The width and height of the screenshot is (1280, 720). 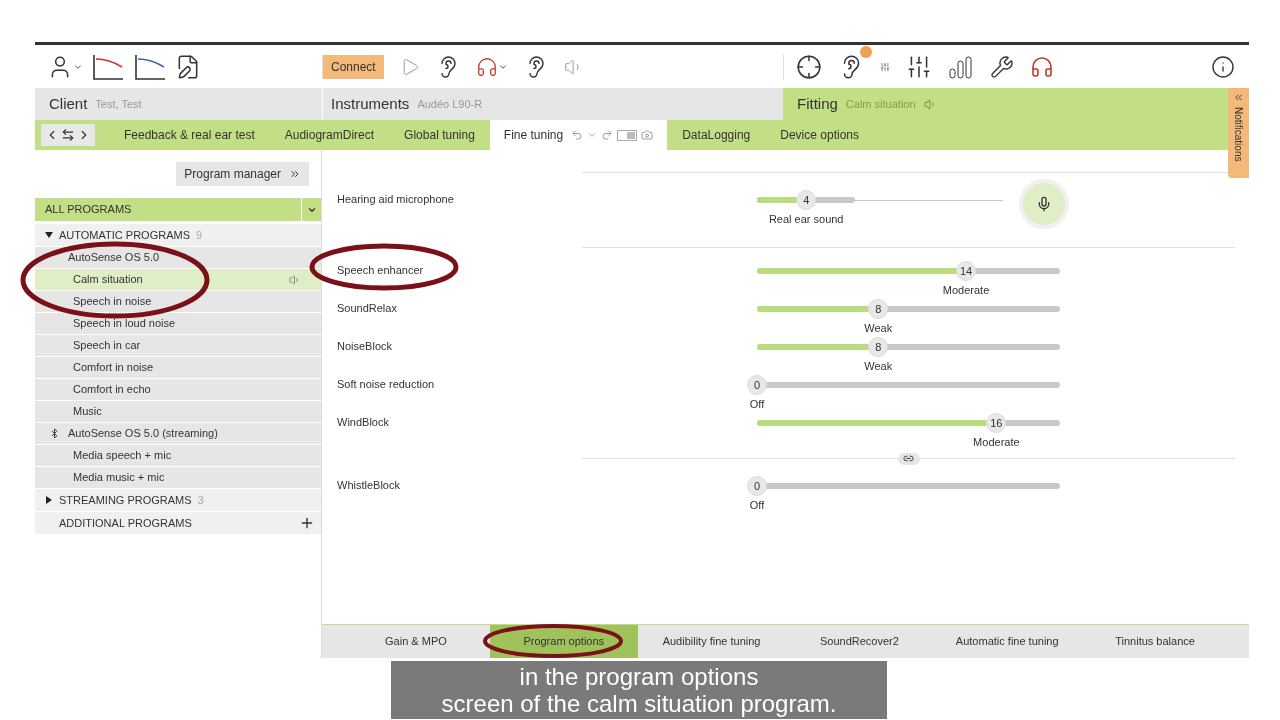 I want to click on program-name: Calm situation, so click(x=880, y=104).